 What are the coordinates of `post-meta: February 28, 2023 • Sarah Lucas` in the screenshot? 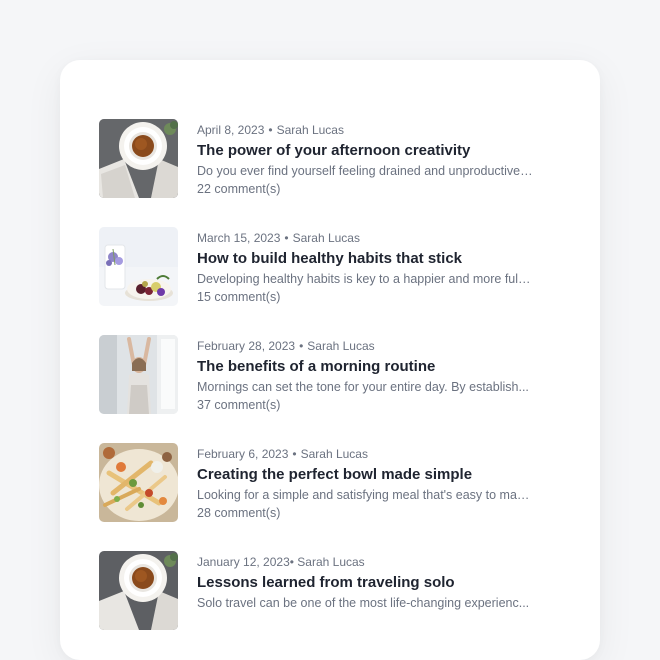 It's located at (367, 346).